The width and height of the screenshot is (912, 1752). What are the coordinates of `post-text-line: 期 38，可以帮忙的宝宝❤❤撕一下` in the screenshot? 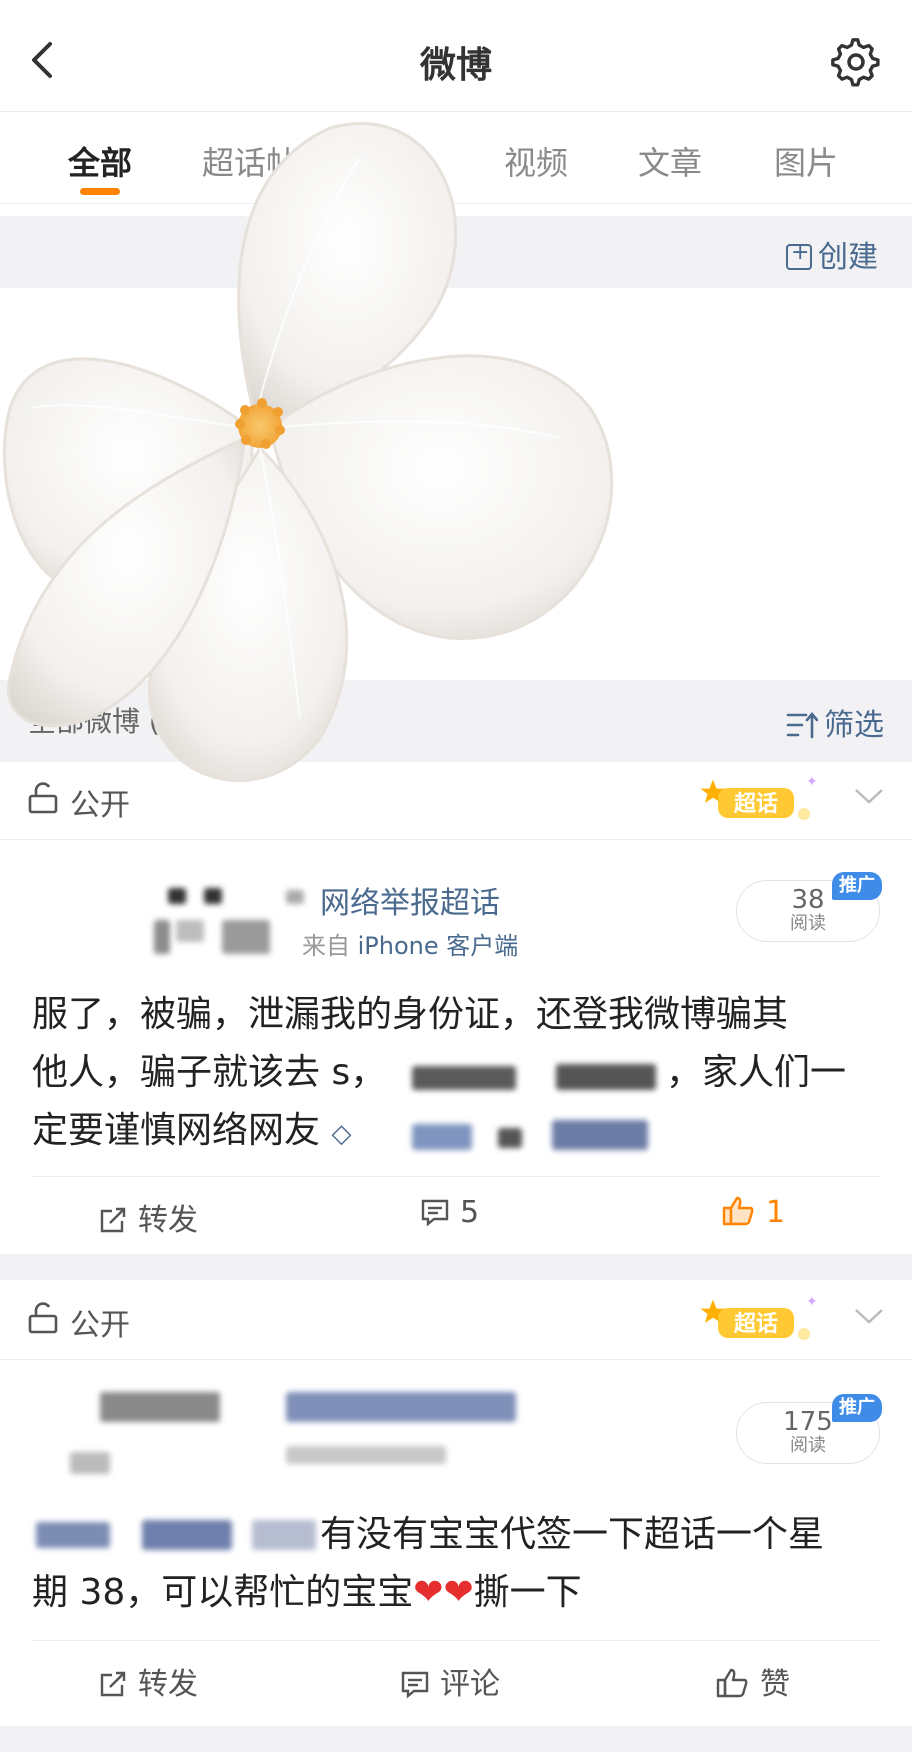 It's located at (307, 1592).